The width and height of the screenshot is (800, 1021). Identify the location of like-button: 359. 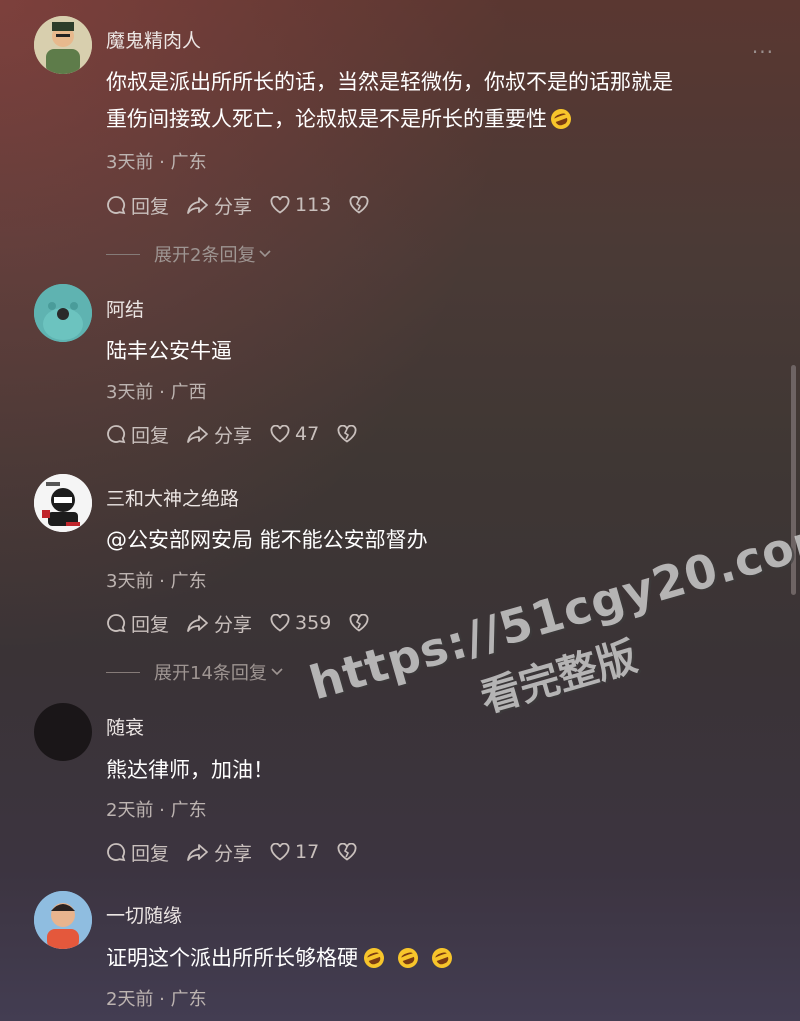
(300, 623).